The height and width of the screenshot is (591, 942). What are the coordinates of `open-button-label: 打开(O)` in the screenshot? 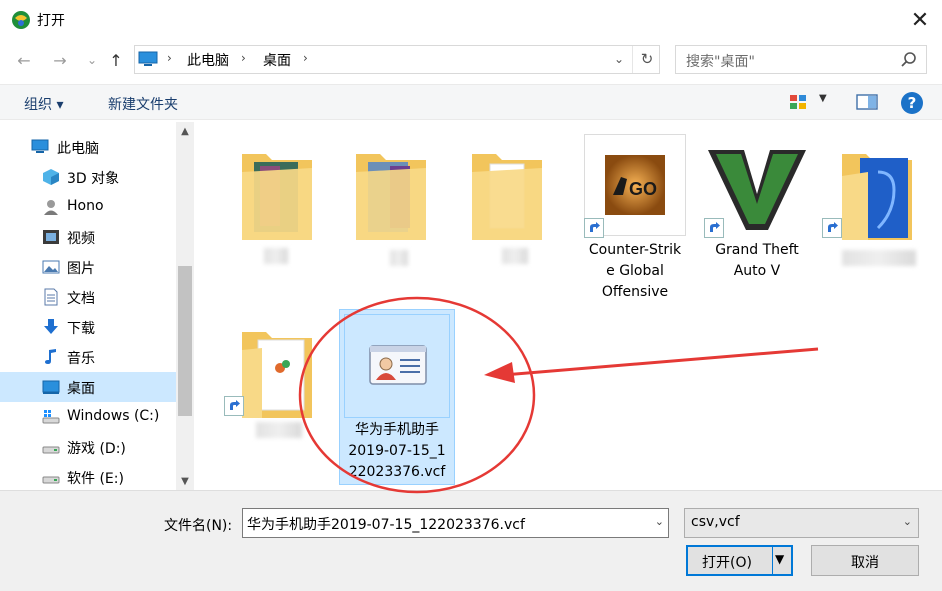 It's located at (727, 563).